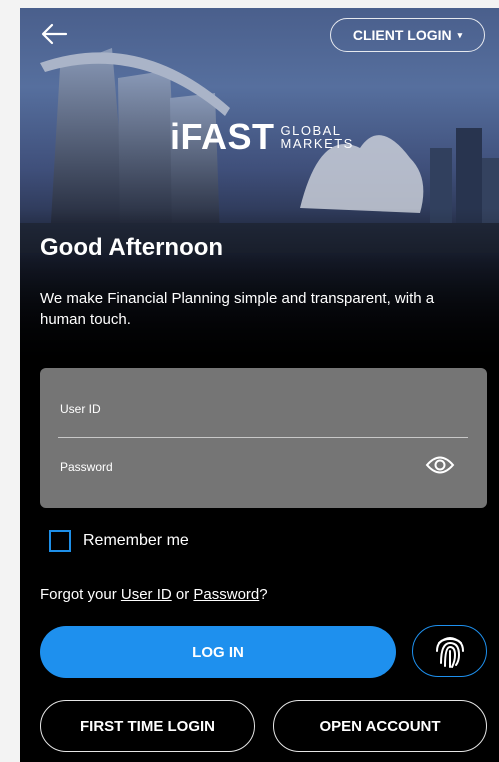  I want to click on remember-me-label: Remember me, so click(136, 540).